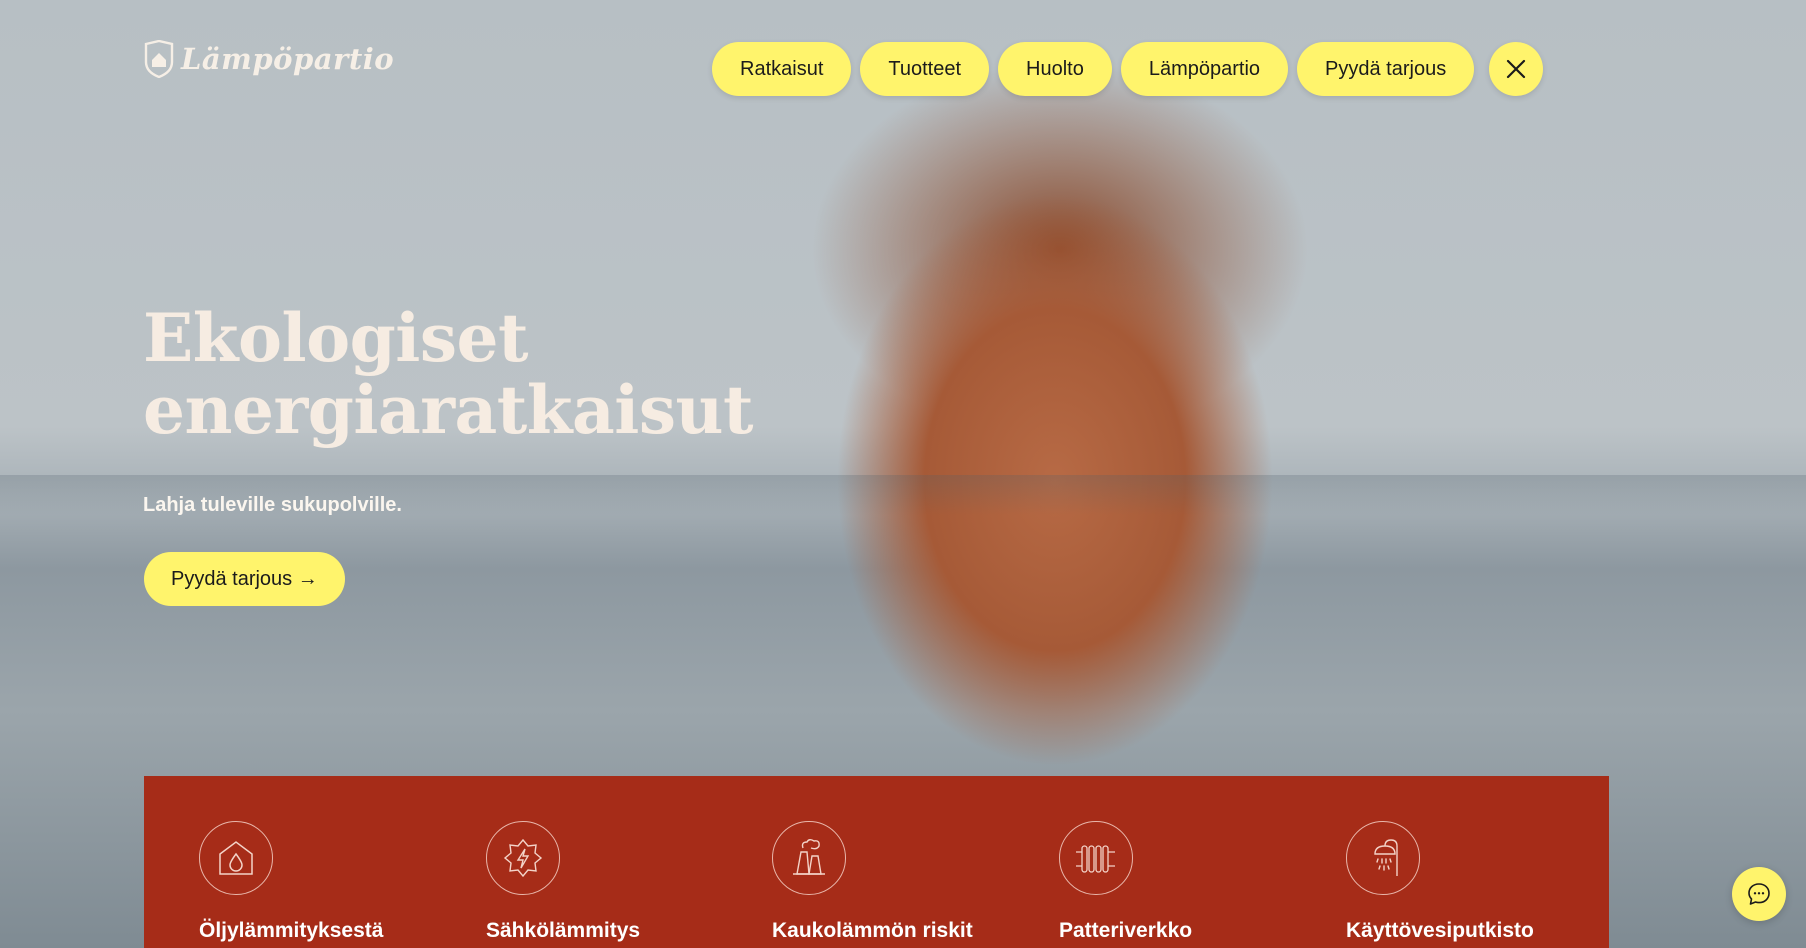 Image resolution: width=1806 pixels, height=948 pixels. What do you see at coordinates (244, 579) in the screenshot?
I see `request-quote-button: Pyydä tarjous →` at bounding box center [244, 579].